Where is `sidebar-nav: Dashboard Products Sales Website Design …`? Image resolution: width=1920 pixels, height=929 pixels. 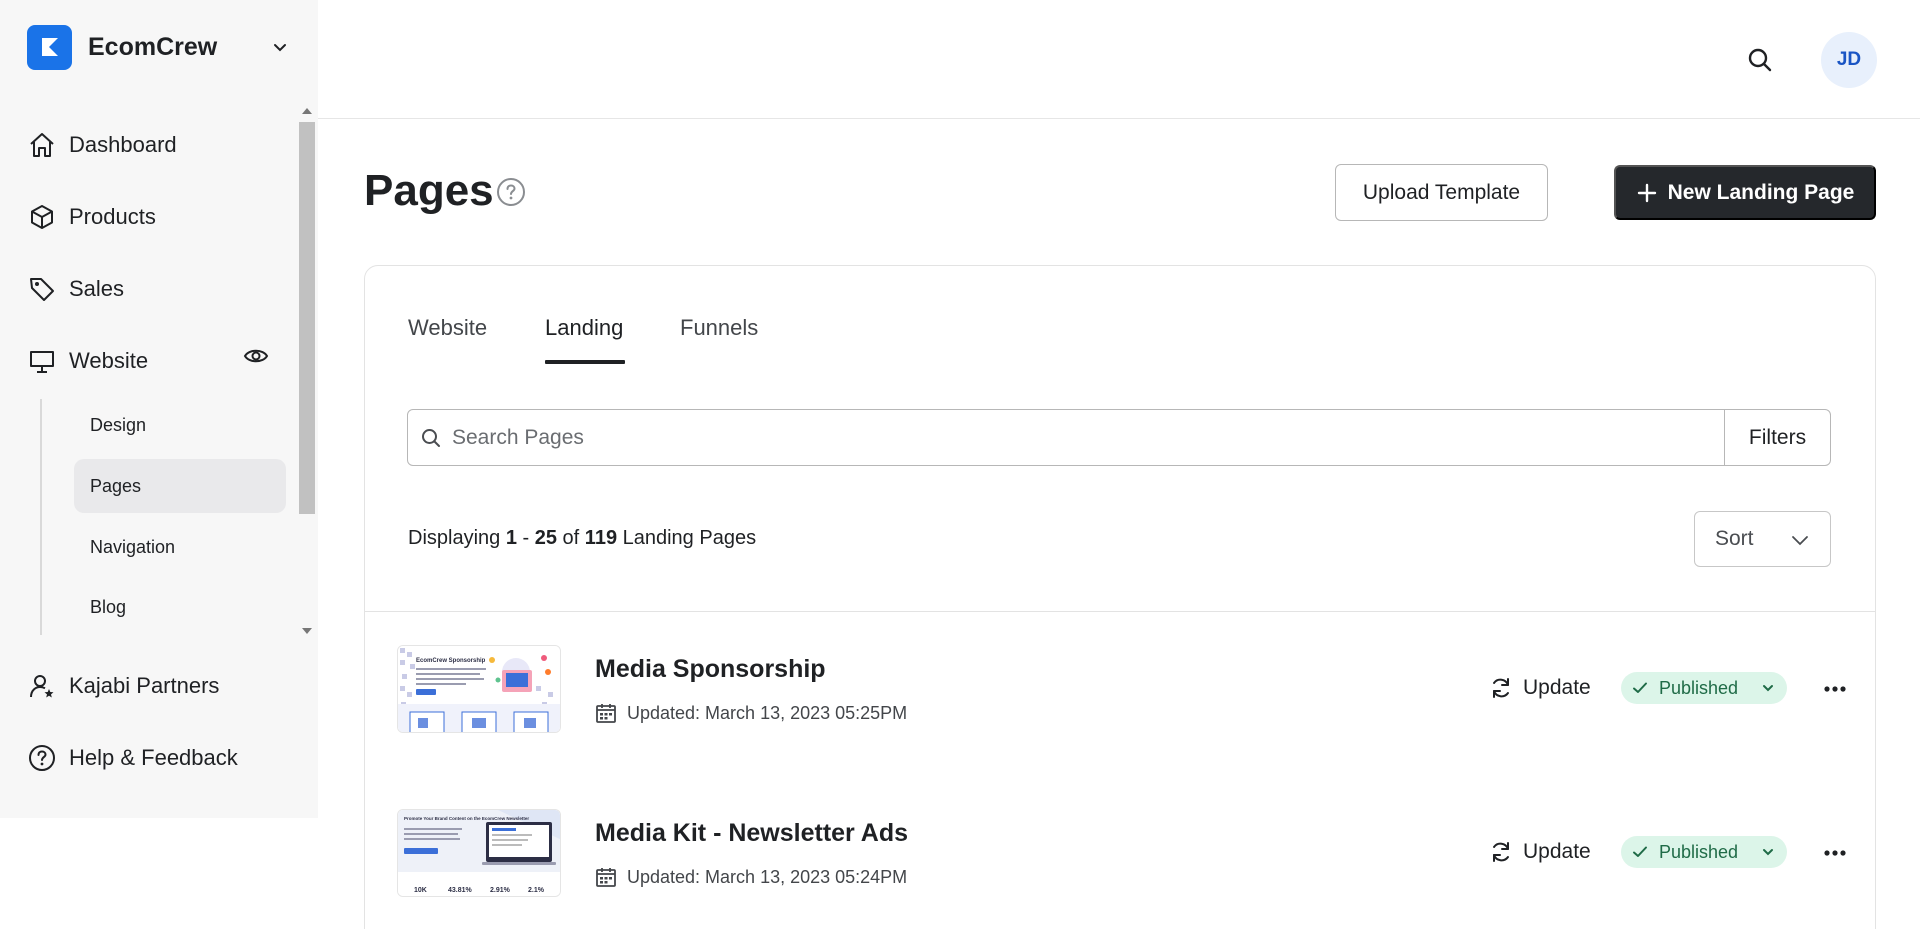 sidebar-nav: Dashboard Products Sales Website Design … is located at coordinates (159, 371).